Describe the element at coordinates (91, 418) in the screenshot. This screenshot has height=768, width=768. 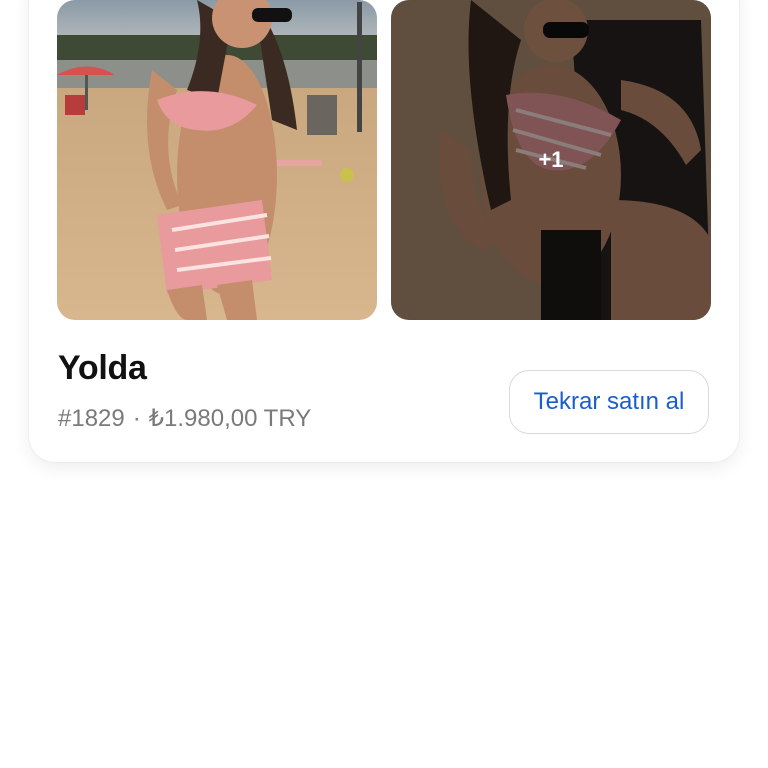
I see `order-number: #1829` at that location.